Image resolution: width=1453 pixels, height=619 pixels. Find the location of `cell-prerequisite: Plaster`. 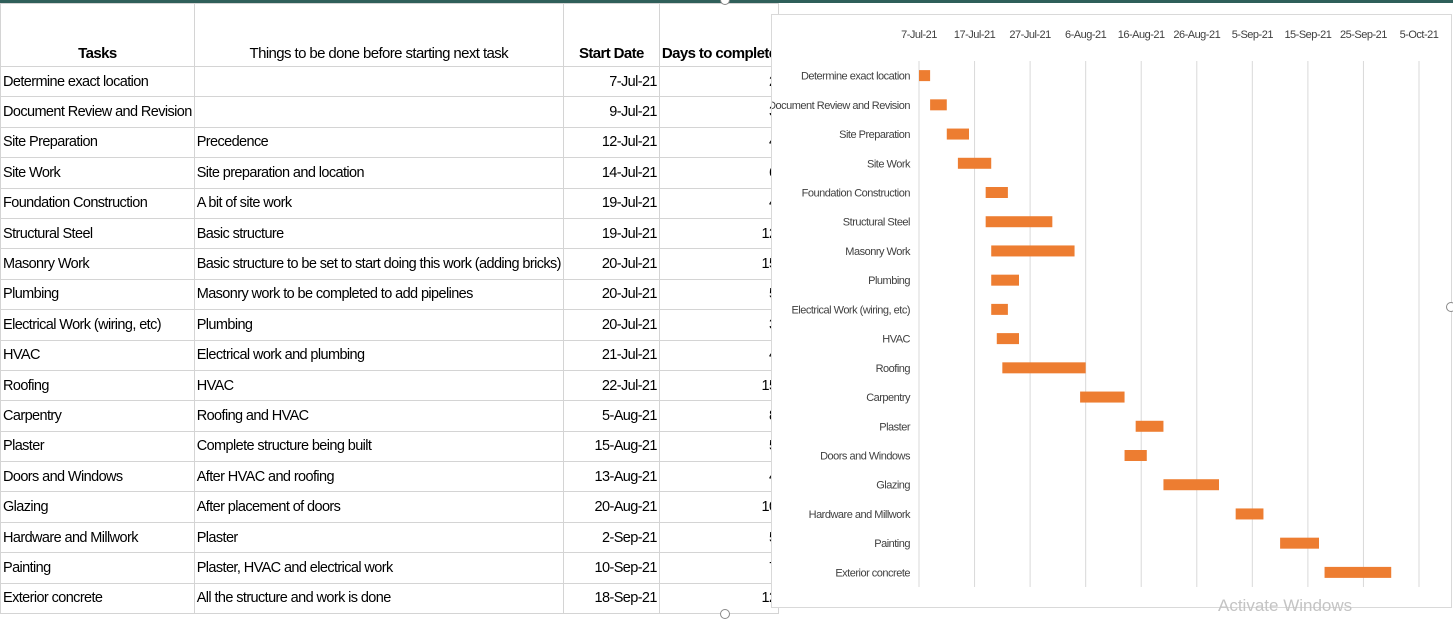

cell-prerequisite: Plaster is located at coordinates (378, 537).